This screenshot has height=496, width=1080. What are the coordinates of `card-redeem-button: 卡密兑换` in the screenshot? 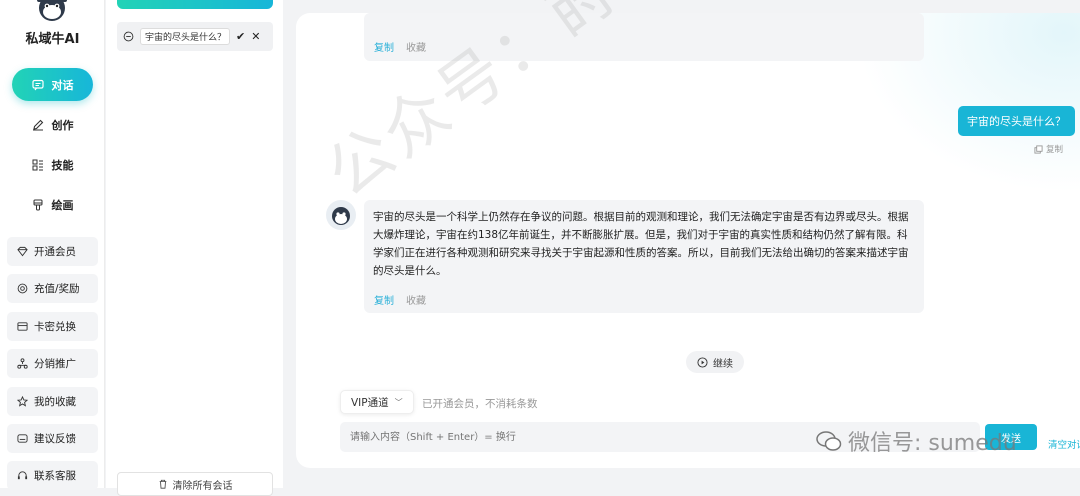 It's located at (52, 326).